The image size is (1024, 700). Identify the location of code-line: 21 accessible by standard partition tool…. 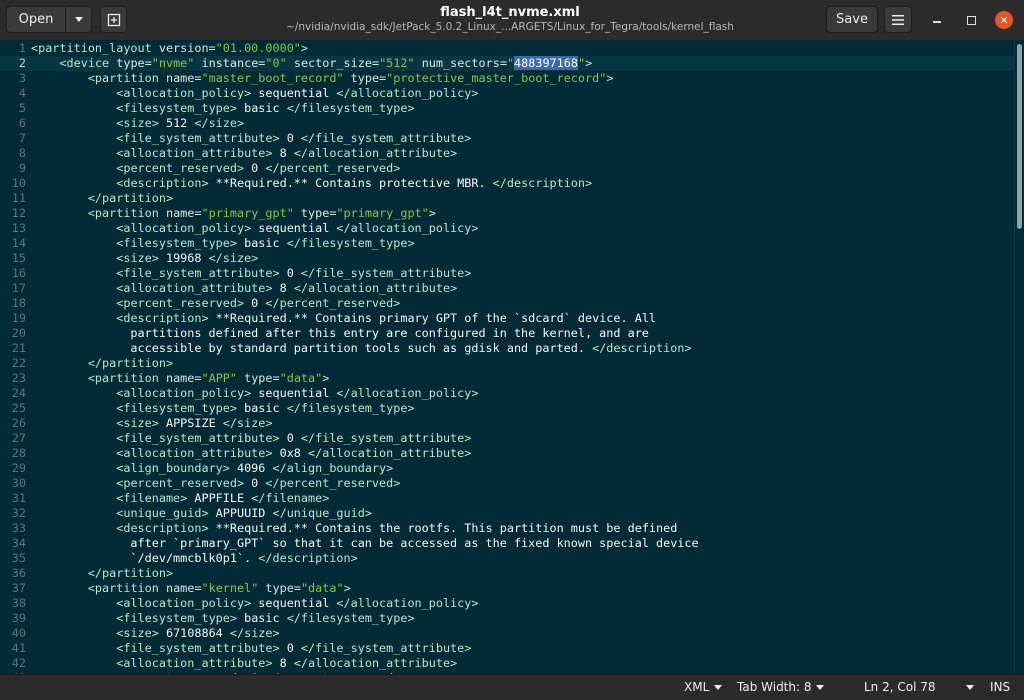
(507, 348).